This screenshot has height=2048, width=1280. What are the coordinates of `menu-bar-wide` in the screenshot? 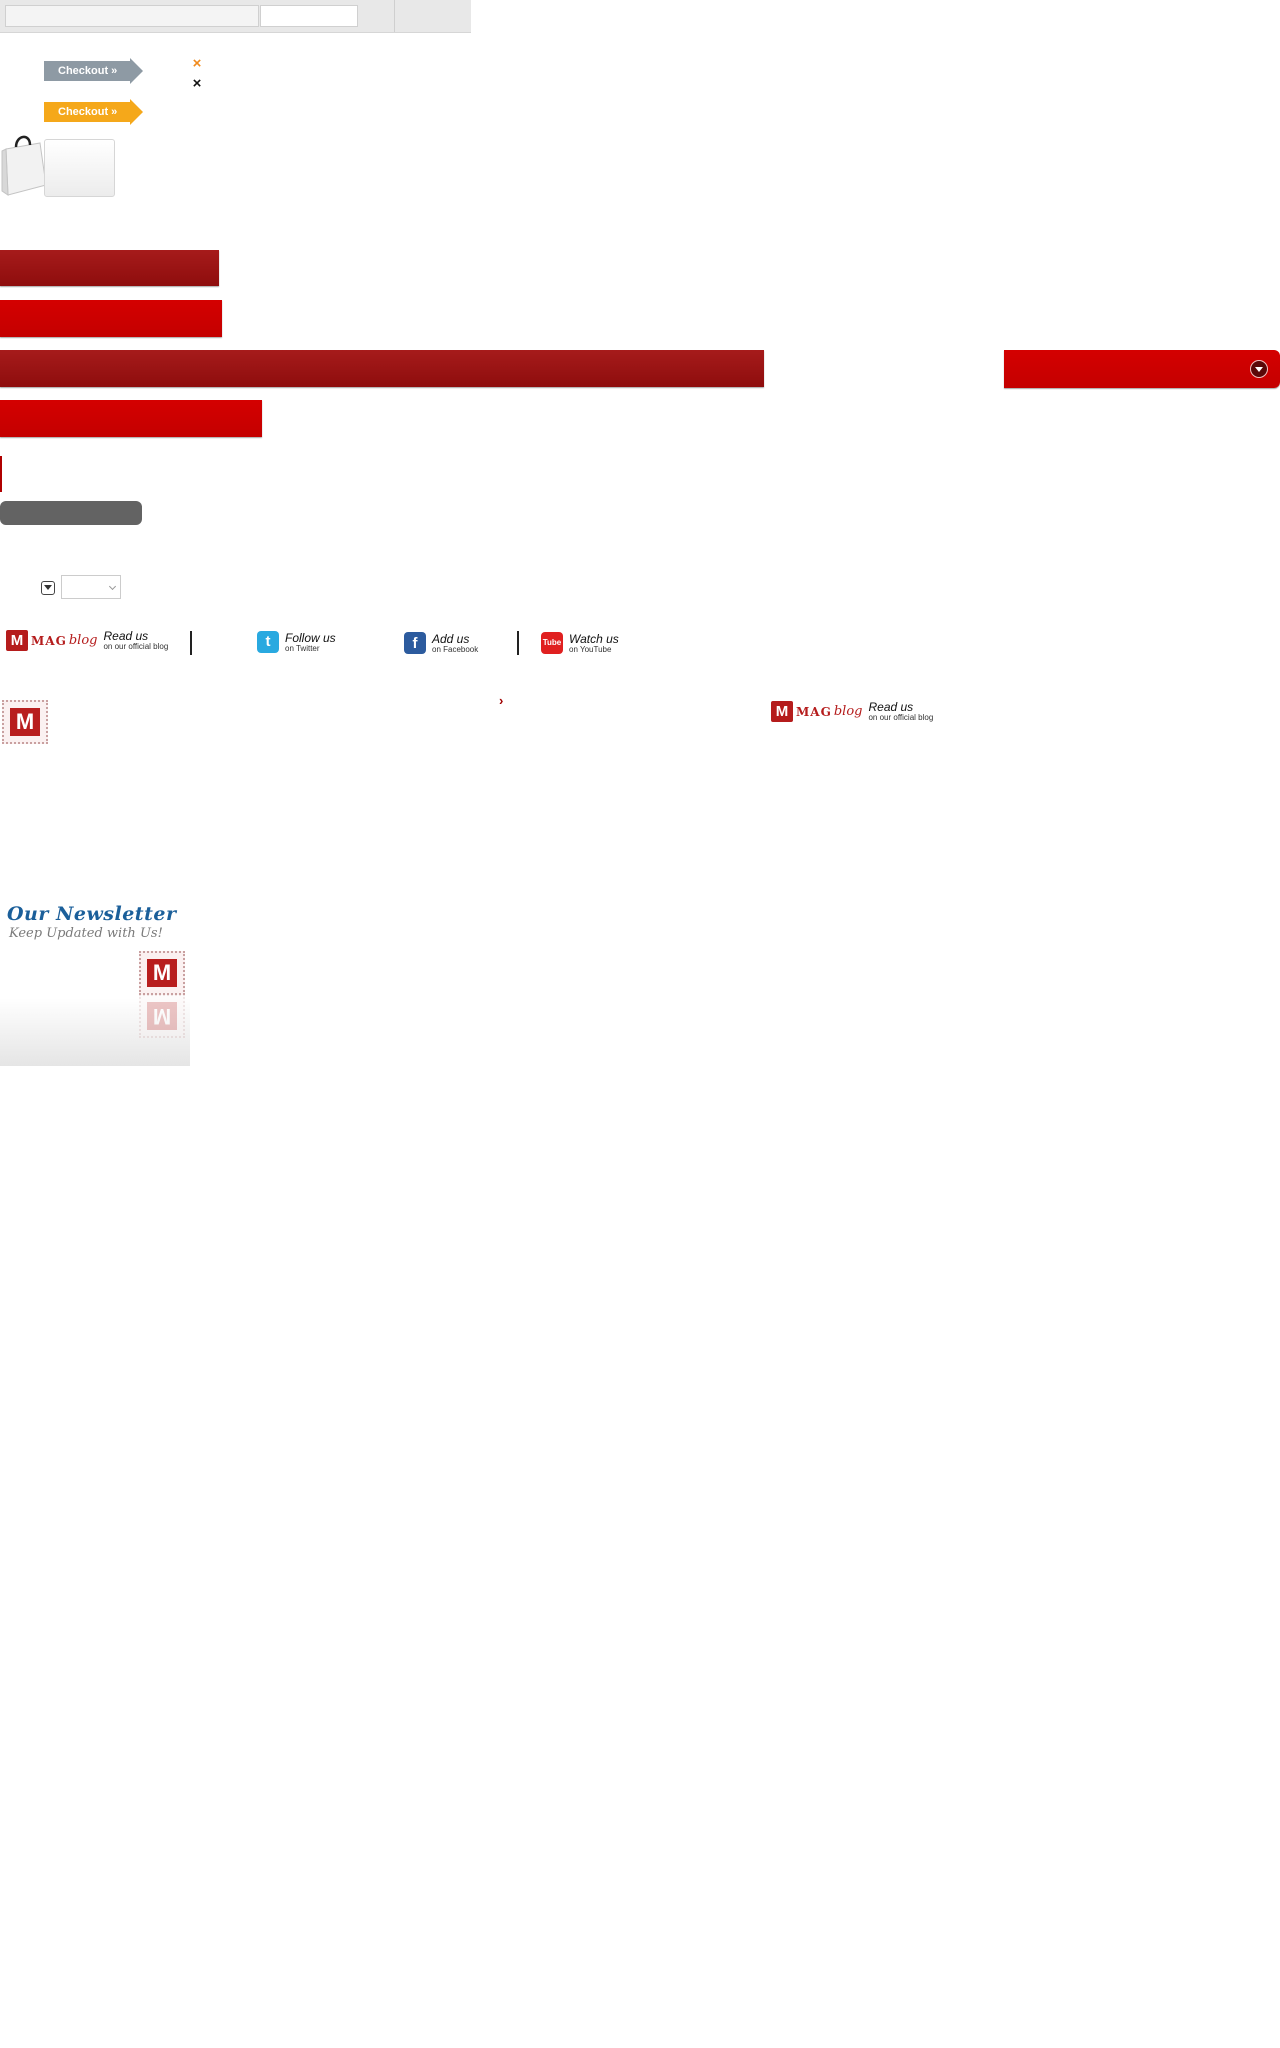 It's located at (382, 368).